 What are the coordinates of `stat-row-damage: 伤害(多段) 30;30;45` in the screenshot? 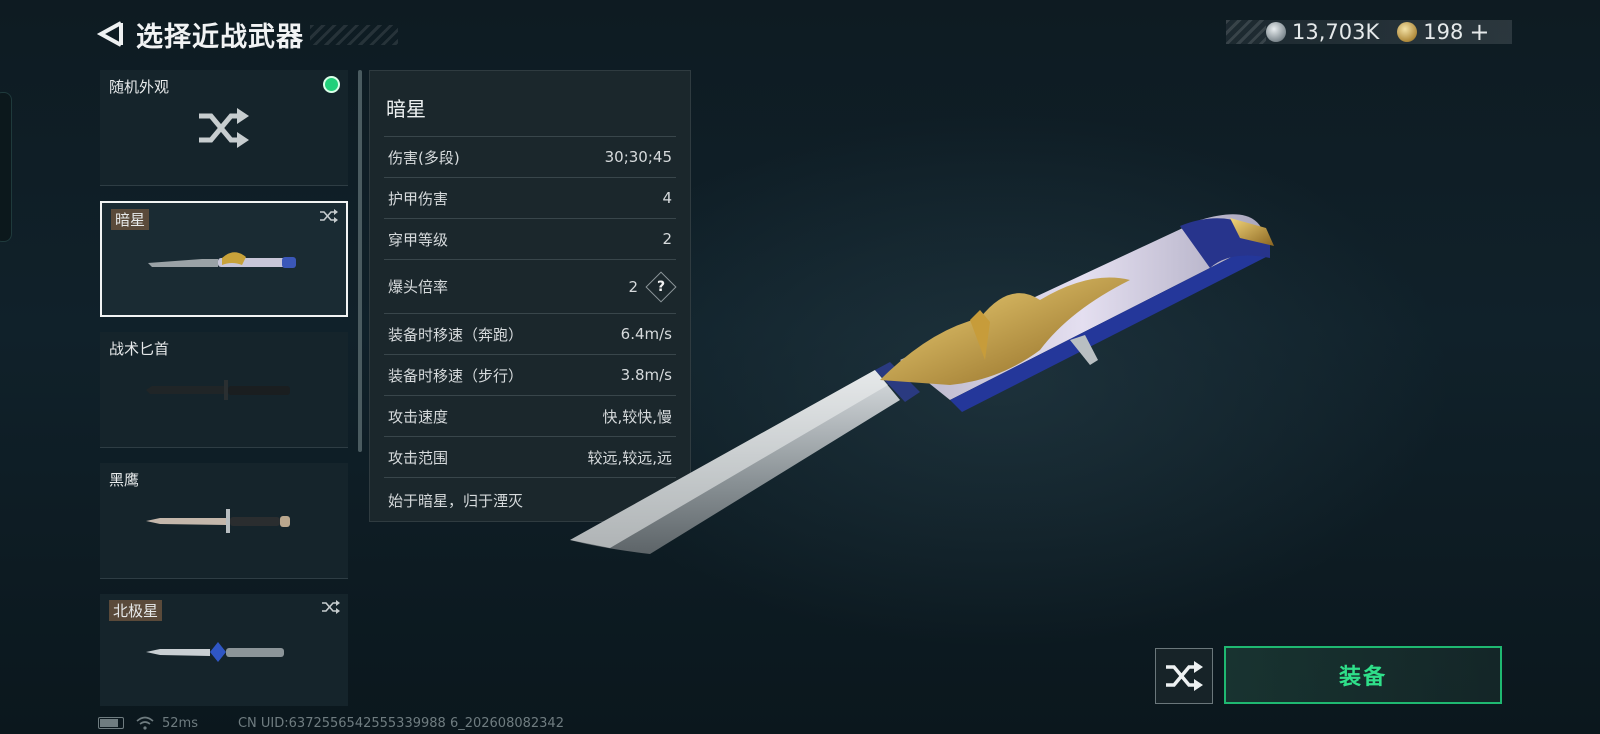 It's located at (530, 156).